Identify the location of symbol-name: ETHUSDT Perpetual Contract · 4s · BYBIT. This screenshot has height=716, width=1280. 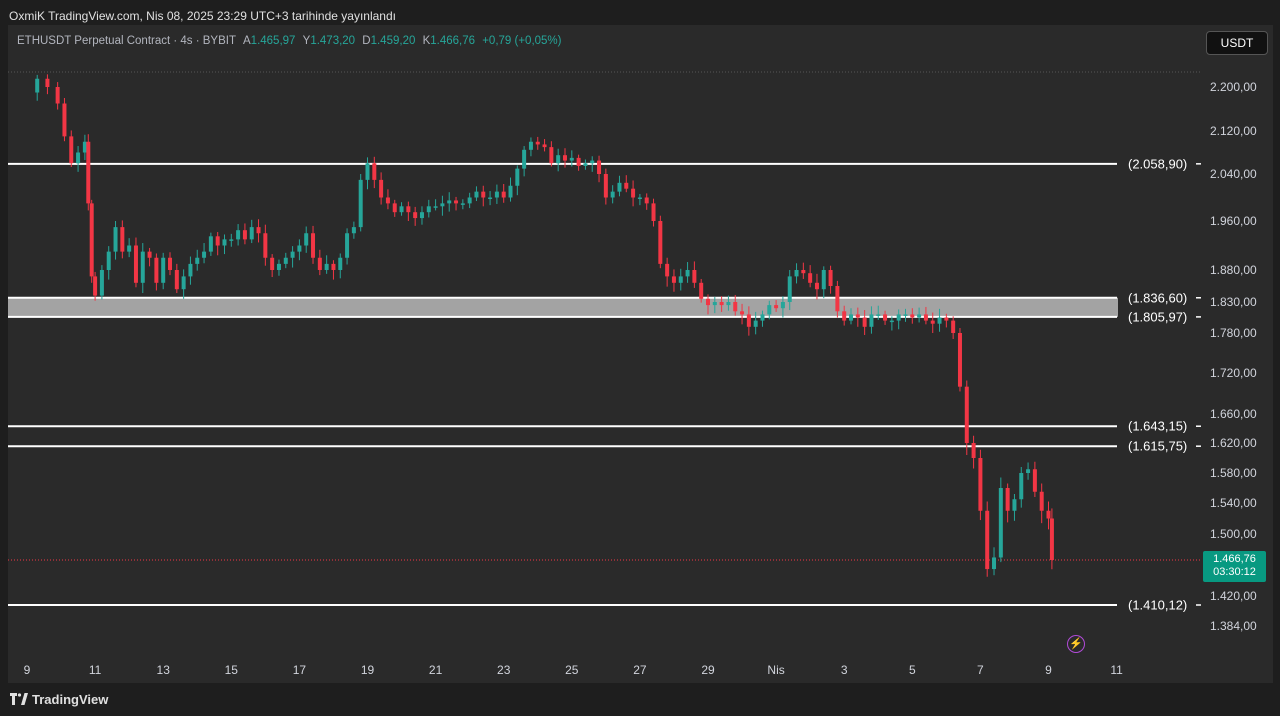
(126, 41).